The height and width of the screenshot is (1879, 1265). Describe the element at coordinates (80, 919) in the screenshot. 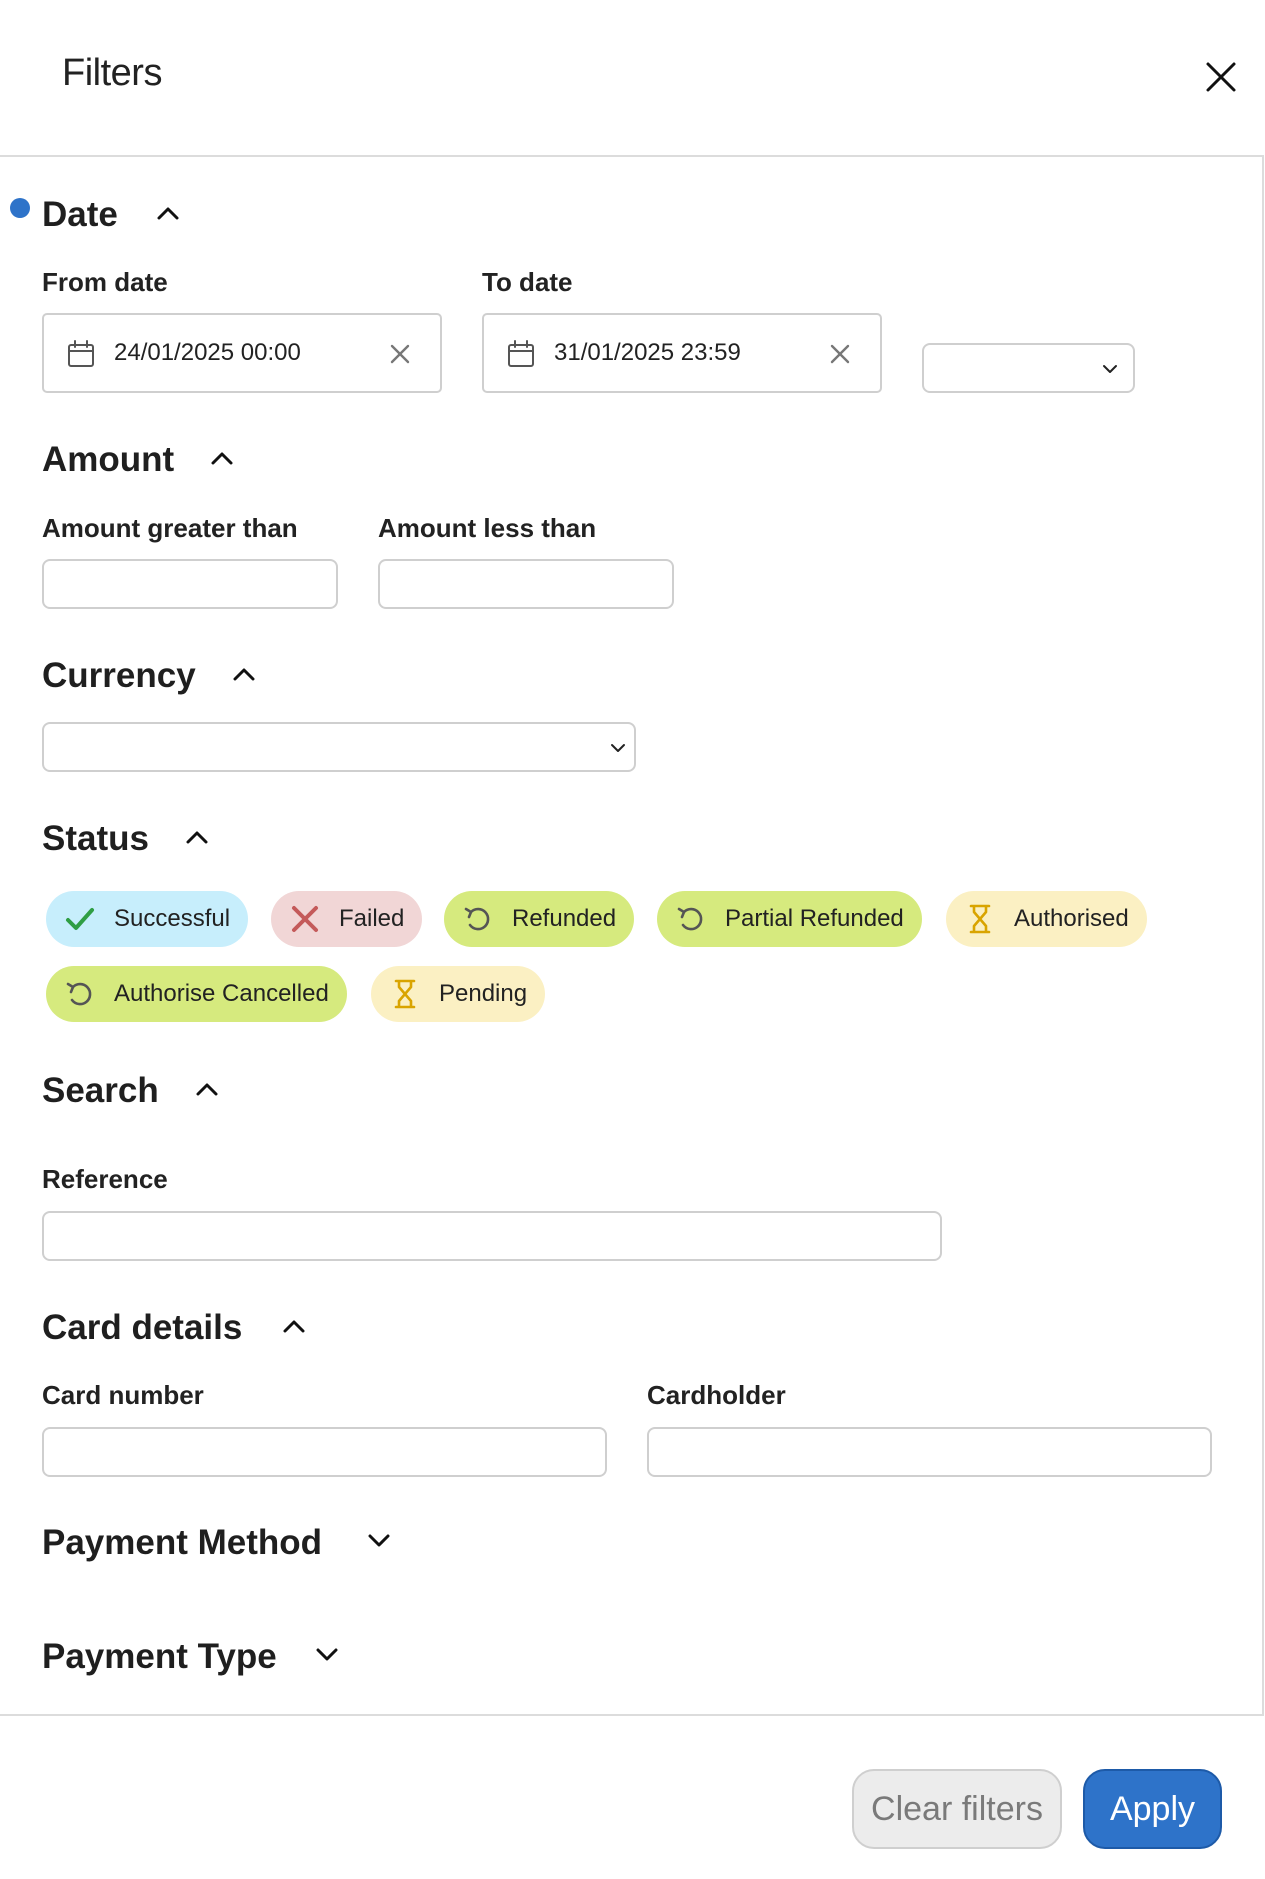

I see `check-icon` at that location.